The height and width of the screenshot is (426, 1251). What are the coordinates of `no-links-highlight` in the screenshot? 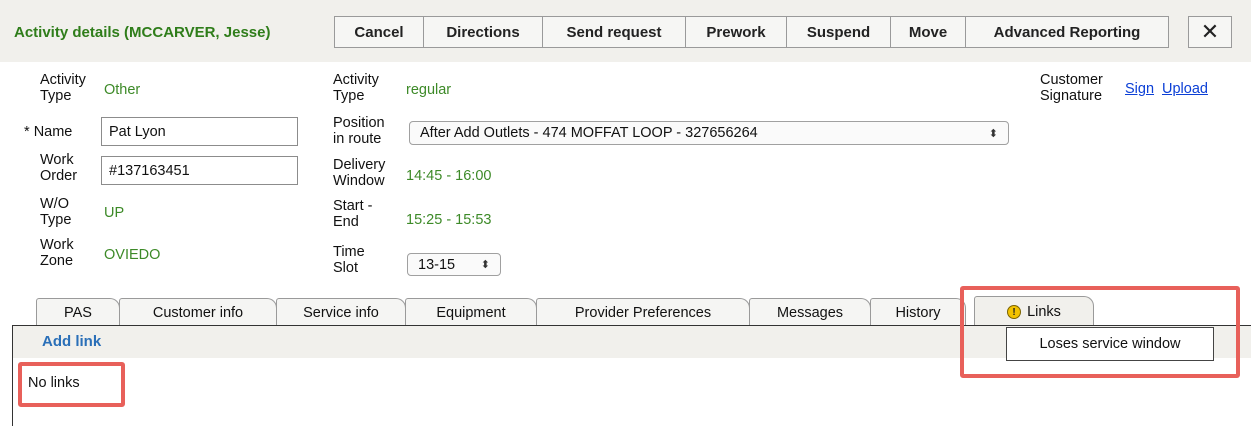 It's located at (71, 384).